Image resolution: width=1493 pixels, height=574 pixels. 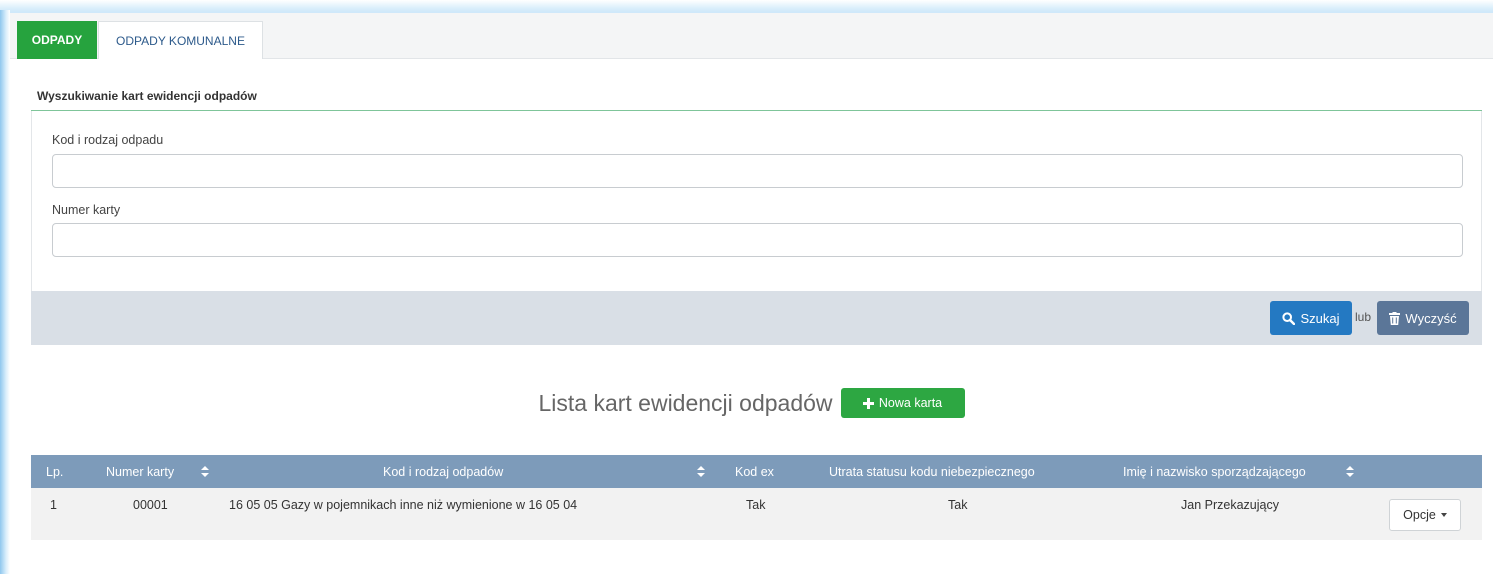 What do you see at coordinates (932, 471) in the screenshot?
I see `column-status-loss: Utrata statusu kodu niebezpiecznego` at bounding box center [932, 471].